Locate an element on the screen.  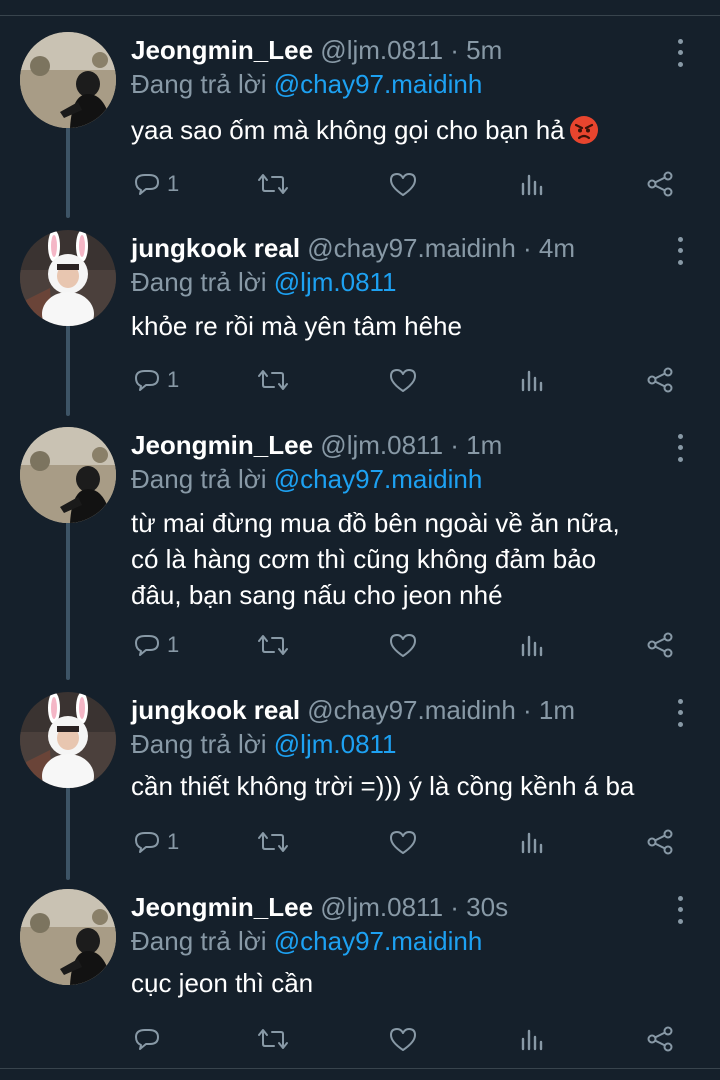
tweet-header: jungkook real @chay97.maidinh · 1m is located at coordinates (401, 710).